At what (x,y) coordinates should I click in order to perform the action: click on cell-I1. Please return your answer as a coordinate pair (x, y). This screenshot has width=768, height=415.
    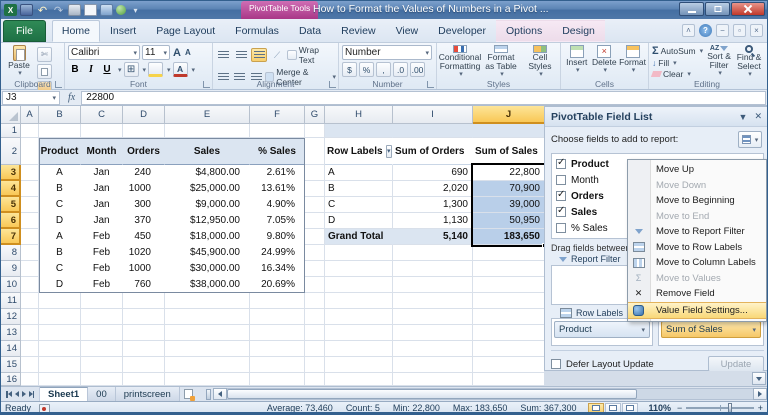
    Looking at the image, I should click on (433, 131).